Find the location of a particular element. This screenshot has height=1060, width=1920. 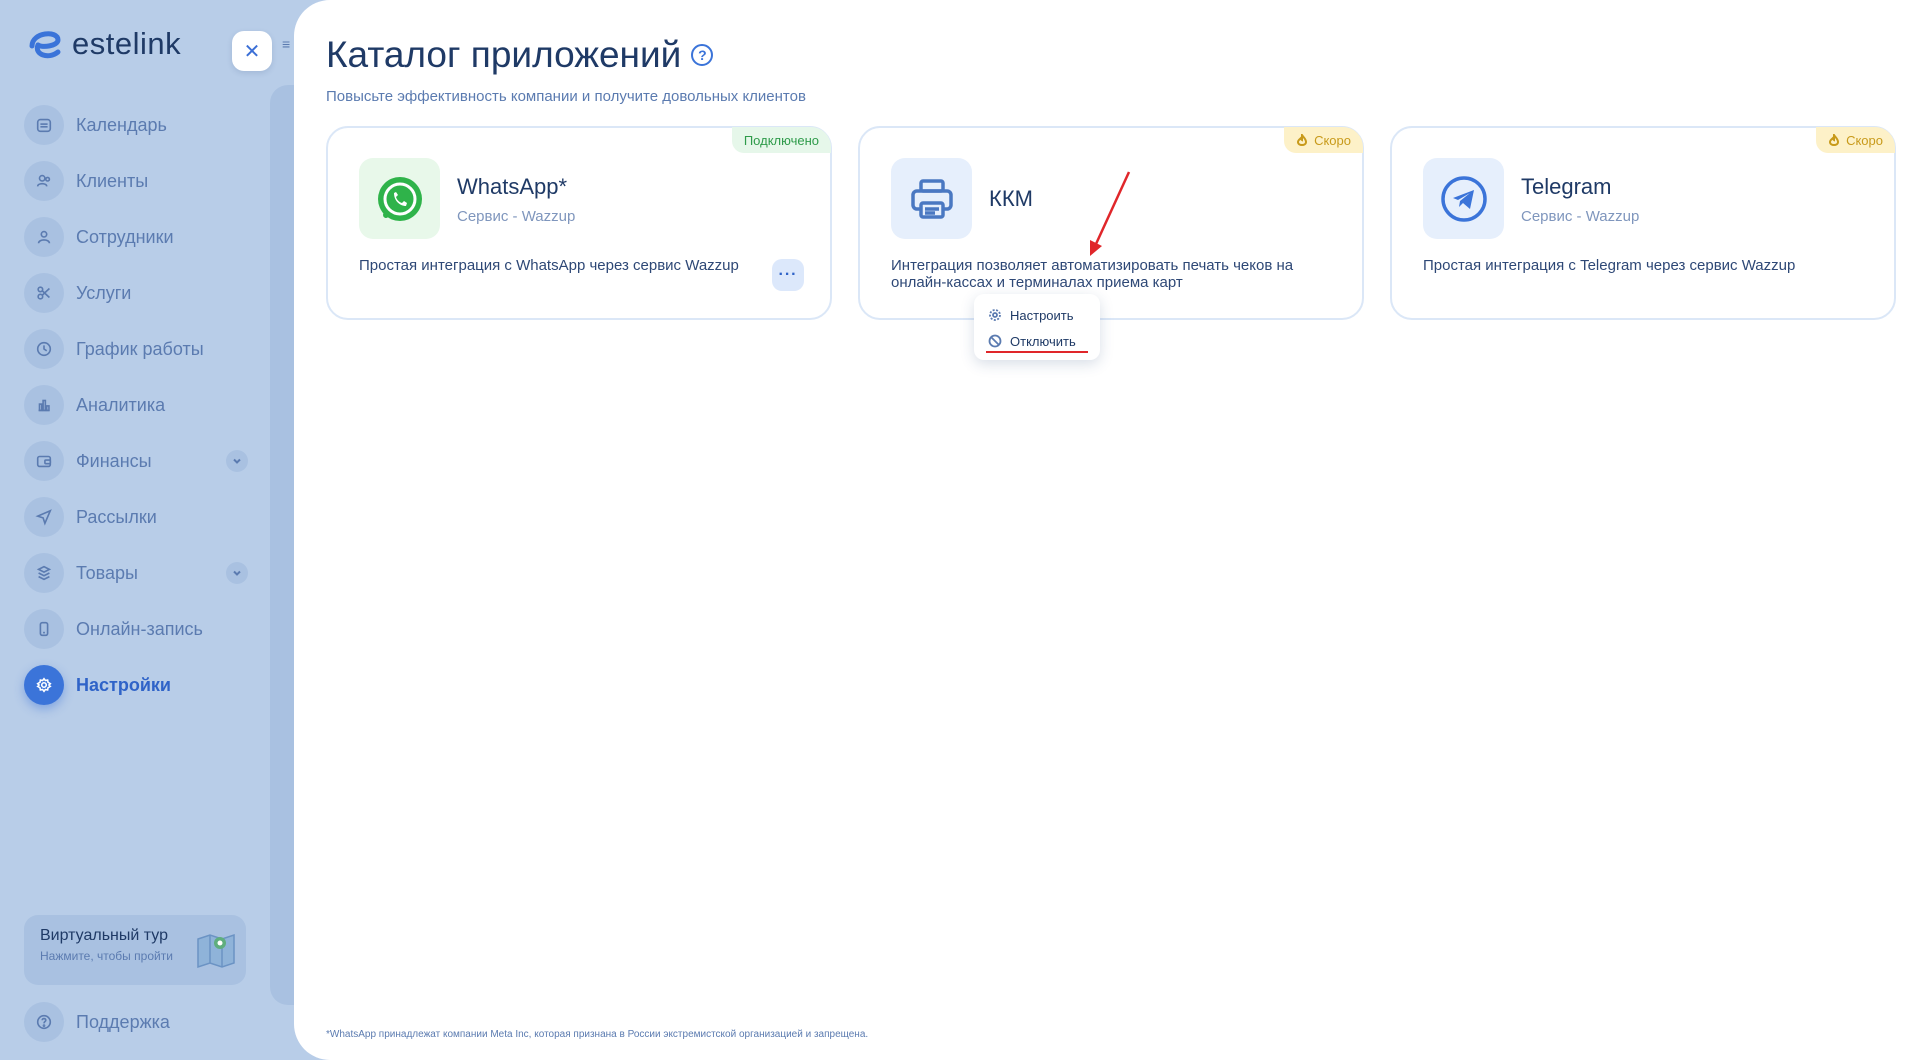

sidebar-item-label: Рассылки is located at coordinates (116, 516).